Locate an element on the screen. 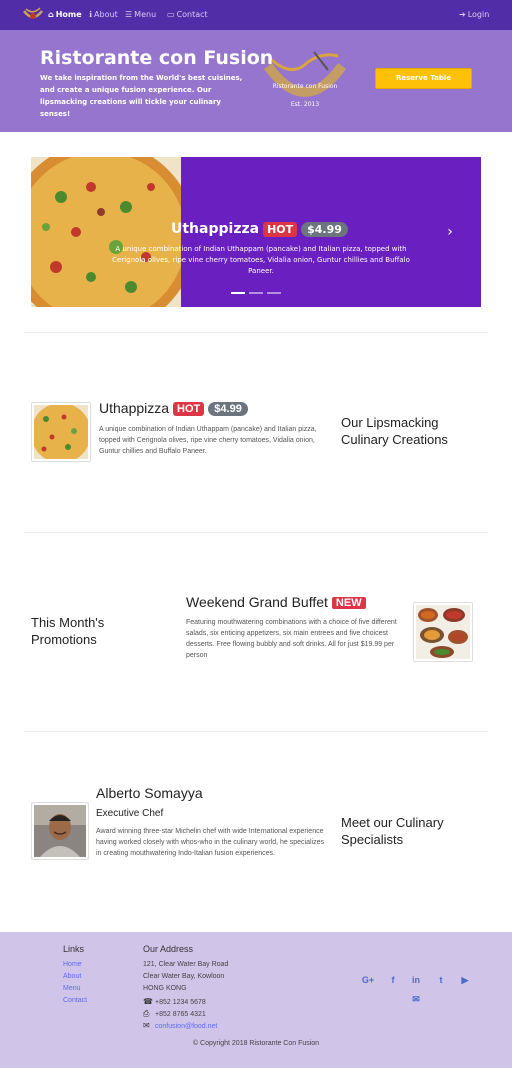 This screenshot has width=512, height=1068. buffet-thumbnail is located at coordinates (443, 632).